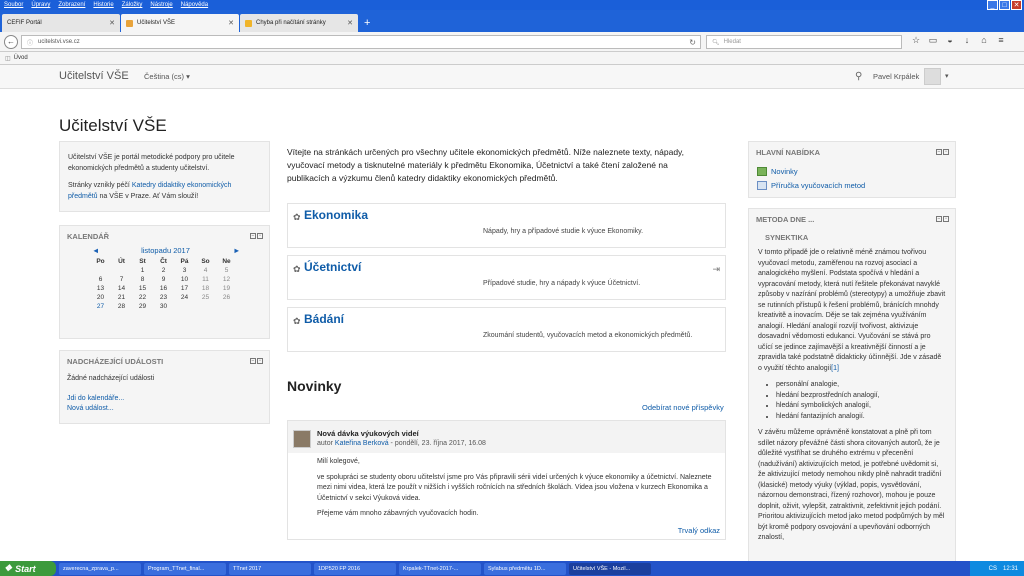 This screenshot has width=1024, height=576. I want to click on calendar-day: 22, so click(142, 297).